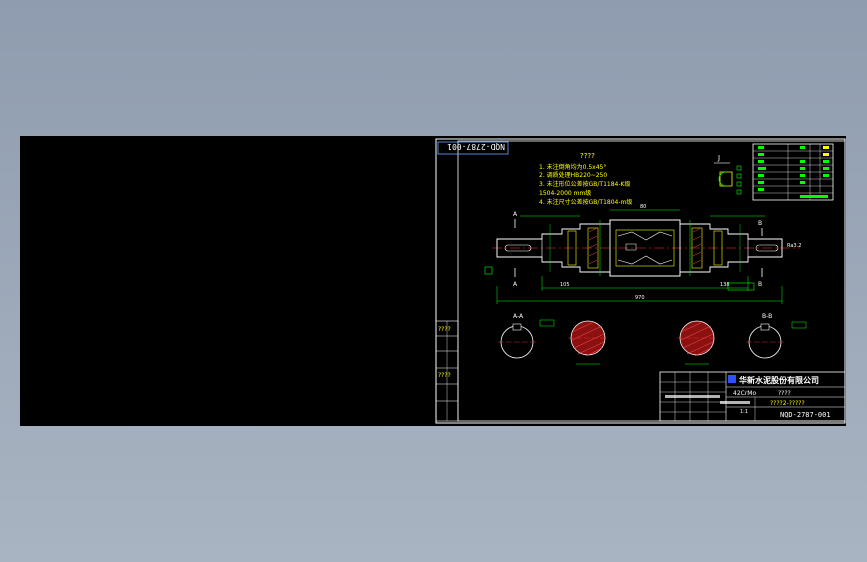 The width and height of the screenshot is (867, 562). What do you see at coordinates (805, 415) in the screenshot?
I see `drawing-number-bottom: NQD-2787-001` at bounding box center [805, 415].